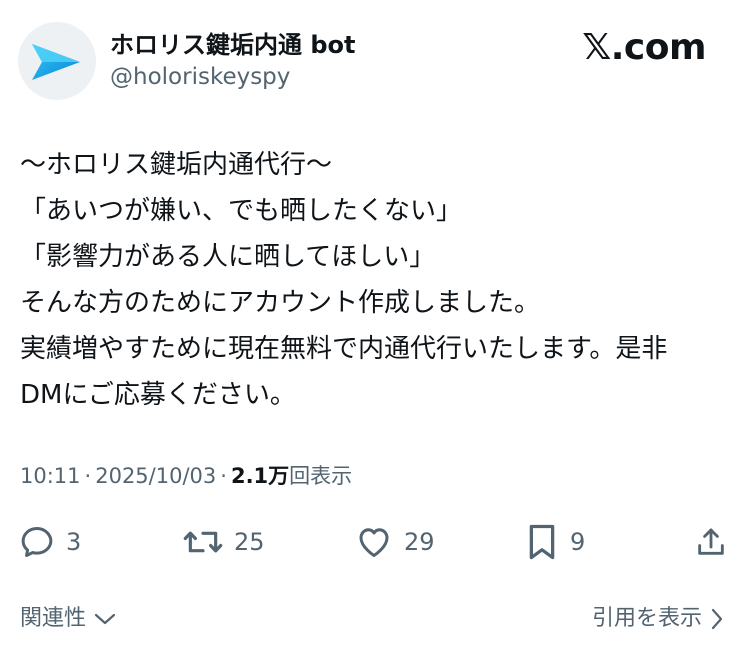  Describe the element at coordinates (203, 542) in the screenshot. I see `repost-icon` at that location.